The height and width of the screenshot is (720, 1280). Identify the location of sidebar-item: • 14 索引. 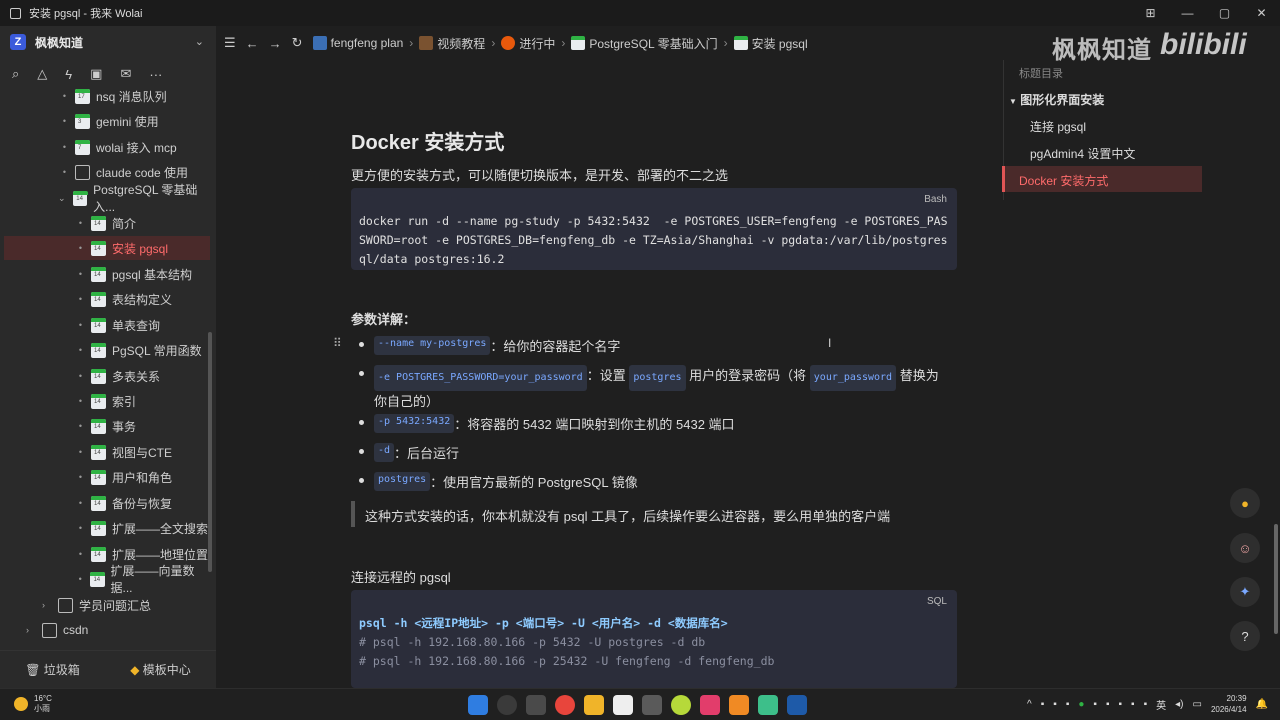
(105, 401).